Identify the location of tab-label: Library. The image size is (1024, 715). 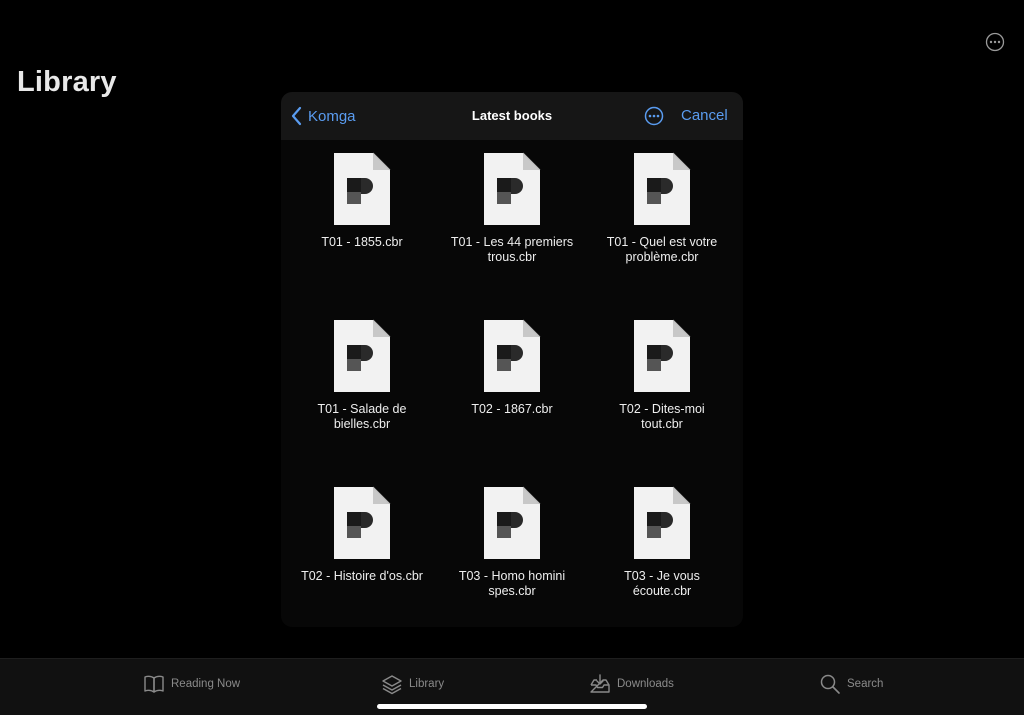
(427, 684).